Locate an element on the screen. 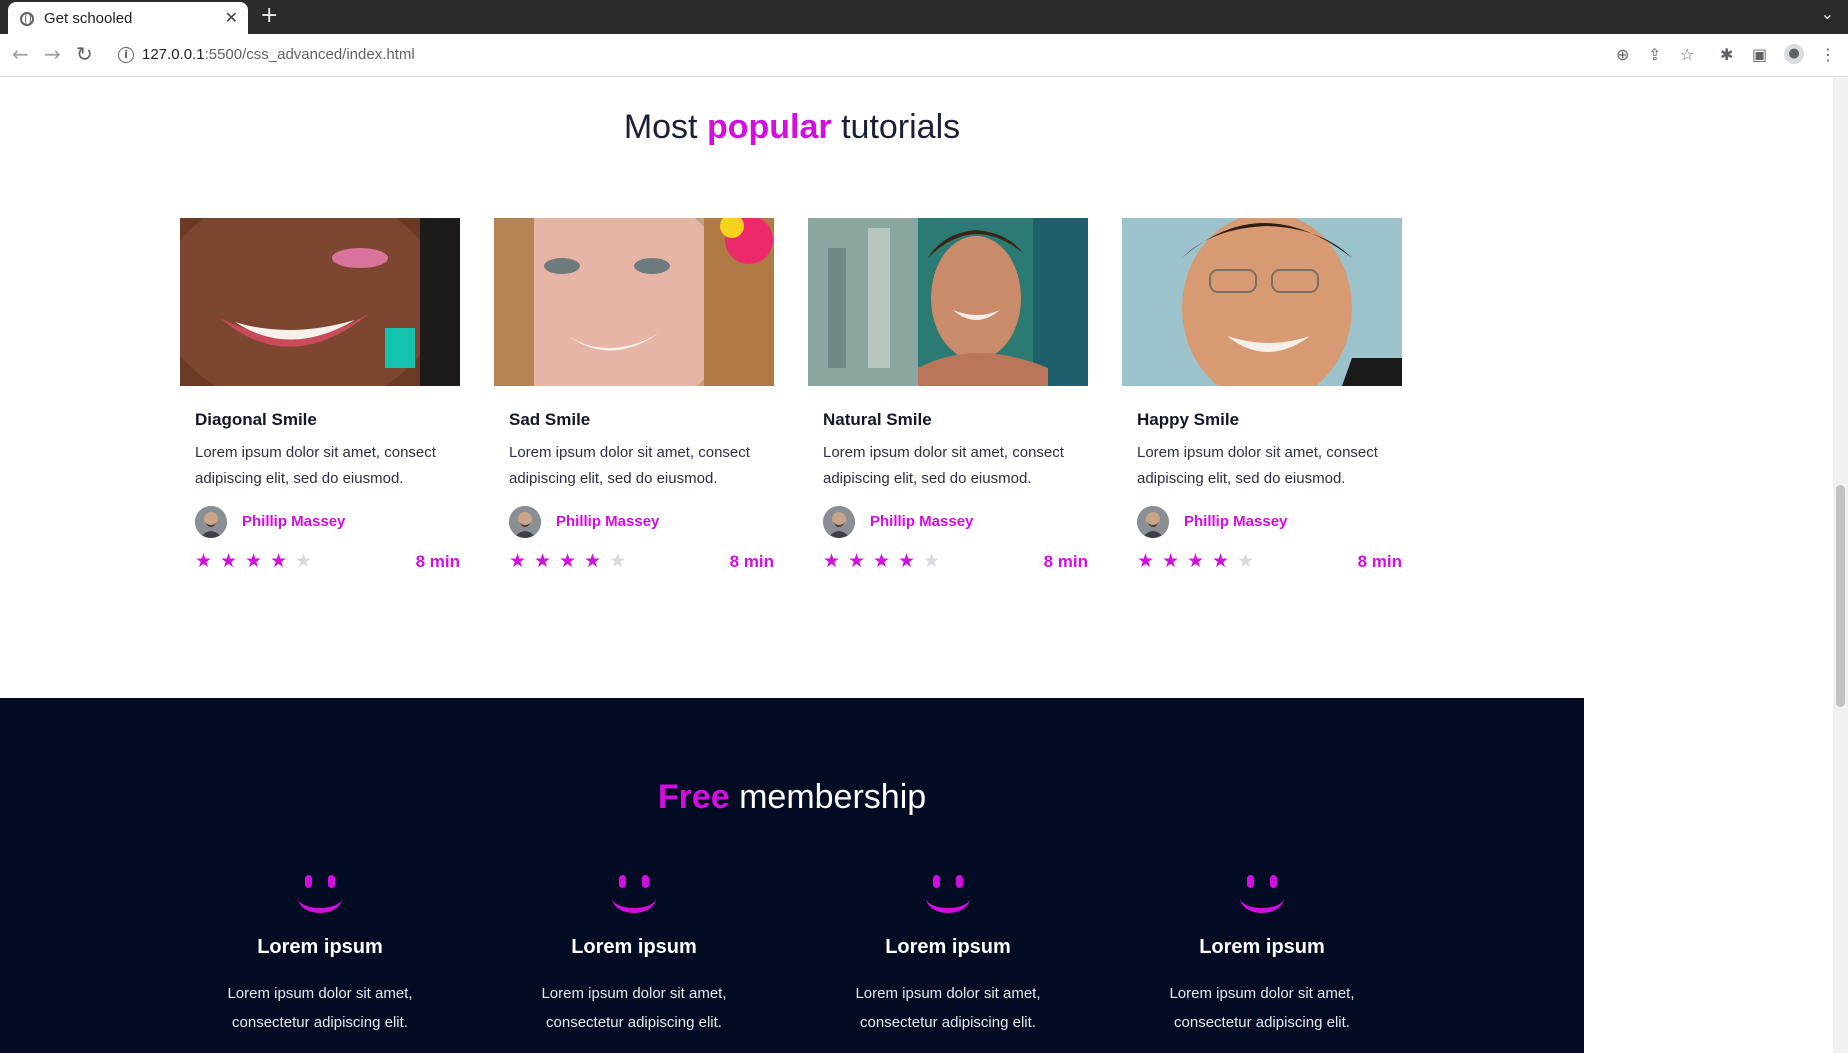  popular-section-title: Most popular tutorials is located at coordinates (792, 127).